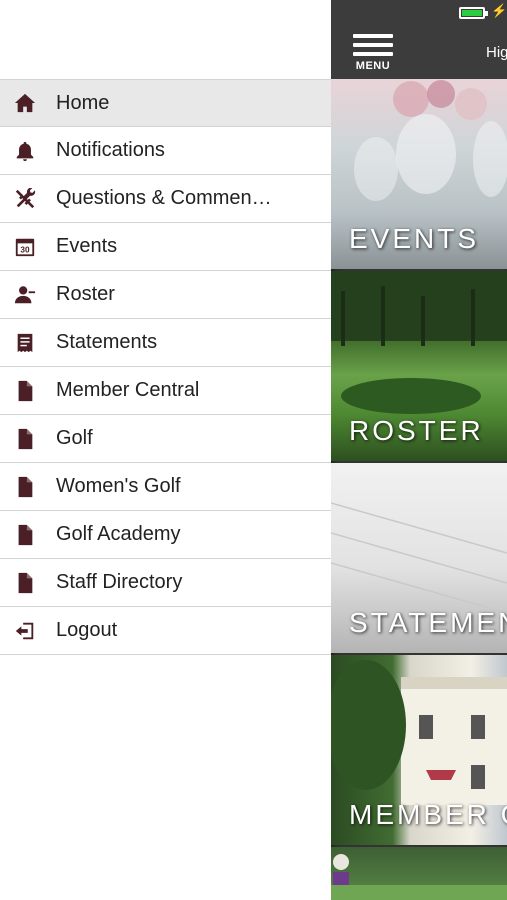  I want to click on menu-item-label: Member Central, so click(128, 390).